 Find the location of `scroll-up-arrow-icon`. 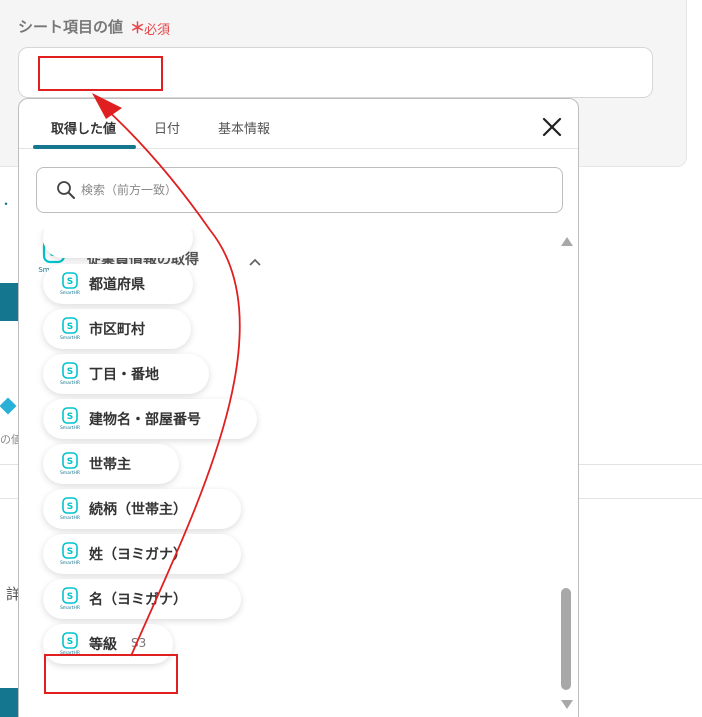

scroll-up-arrow-icon is located at coordinates (567, 241).